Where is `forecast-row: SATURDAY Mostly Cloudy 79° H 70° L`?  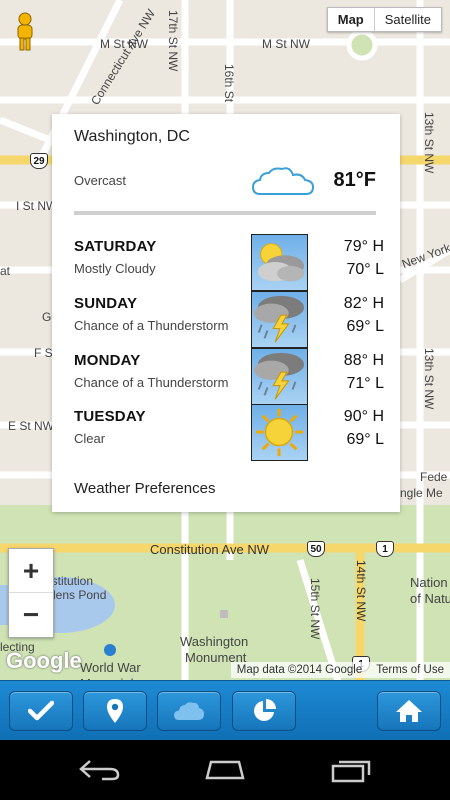 forecast-row: SATURDAY Mostly Cloudy 79° H 70° L is located at coordinates (229, 262).